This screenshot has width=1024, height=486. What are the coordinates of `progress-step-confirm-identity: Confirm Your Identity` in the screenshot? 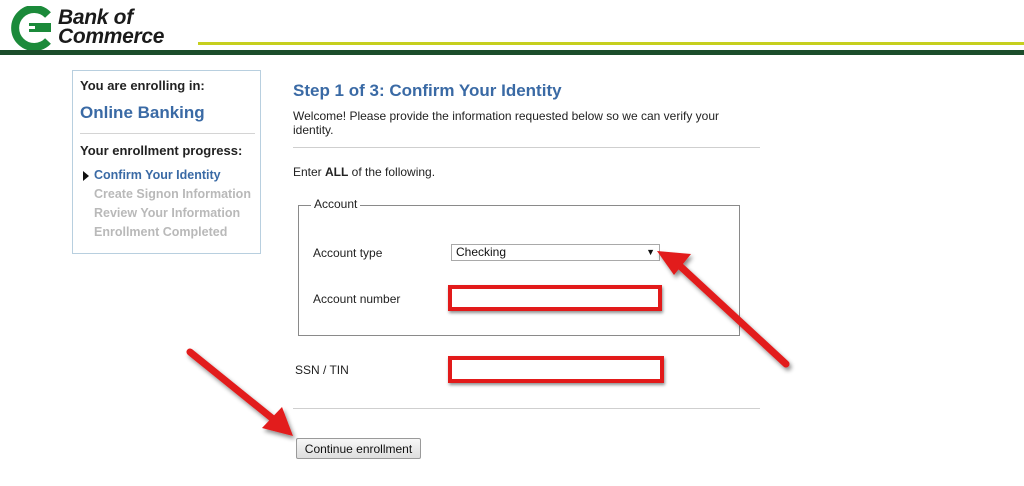 It's located at (165, 175).